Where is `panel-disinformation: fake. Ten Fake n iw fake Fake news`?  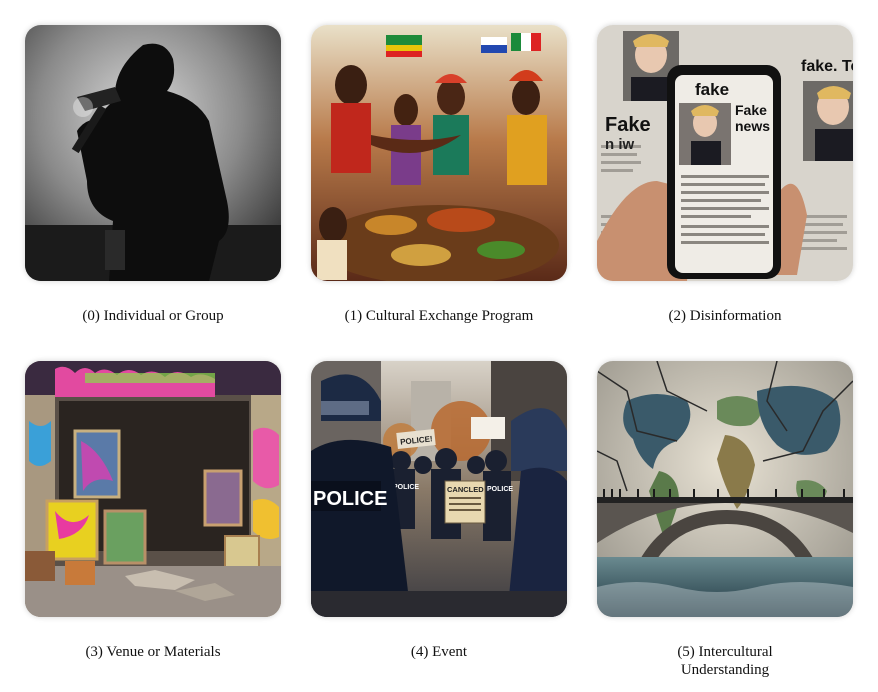 panel-disinformation: fake. Ten Fake n iw fake Fake news is located at coordinates (725, 153).